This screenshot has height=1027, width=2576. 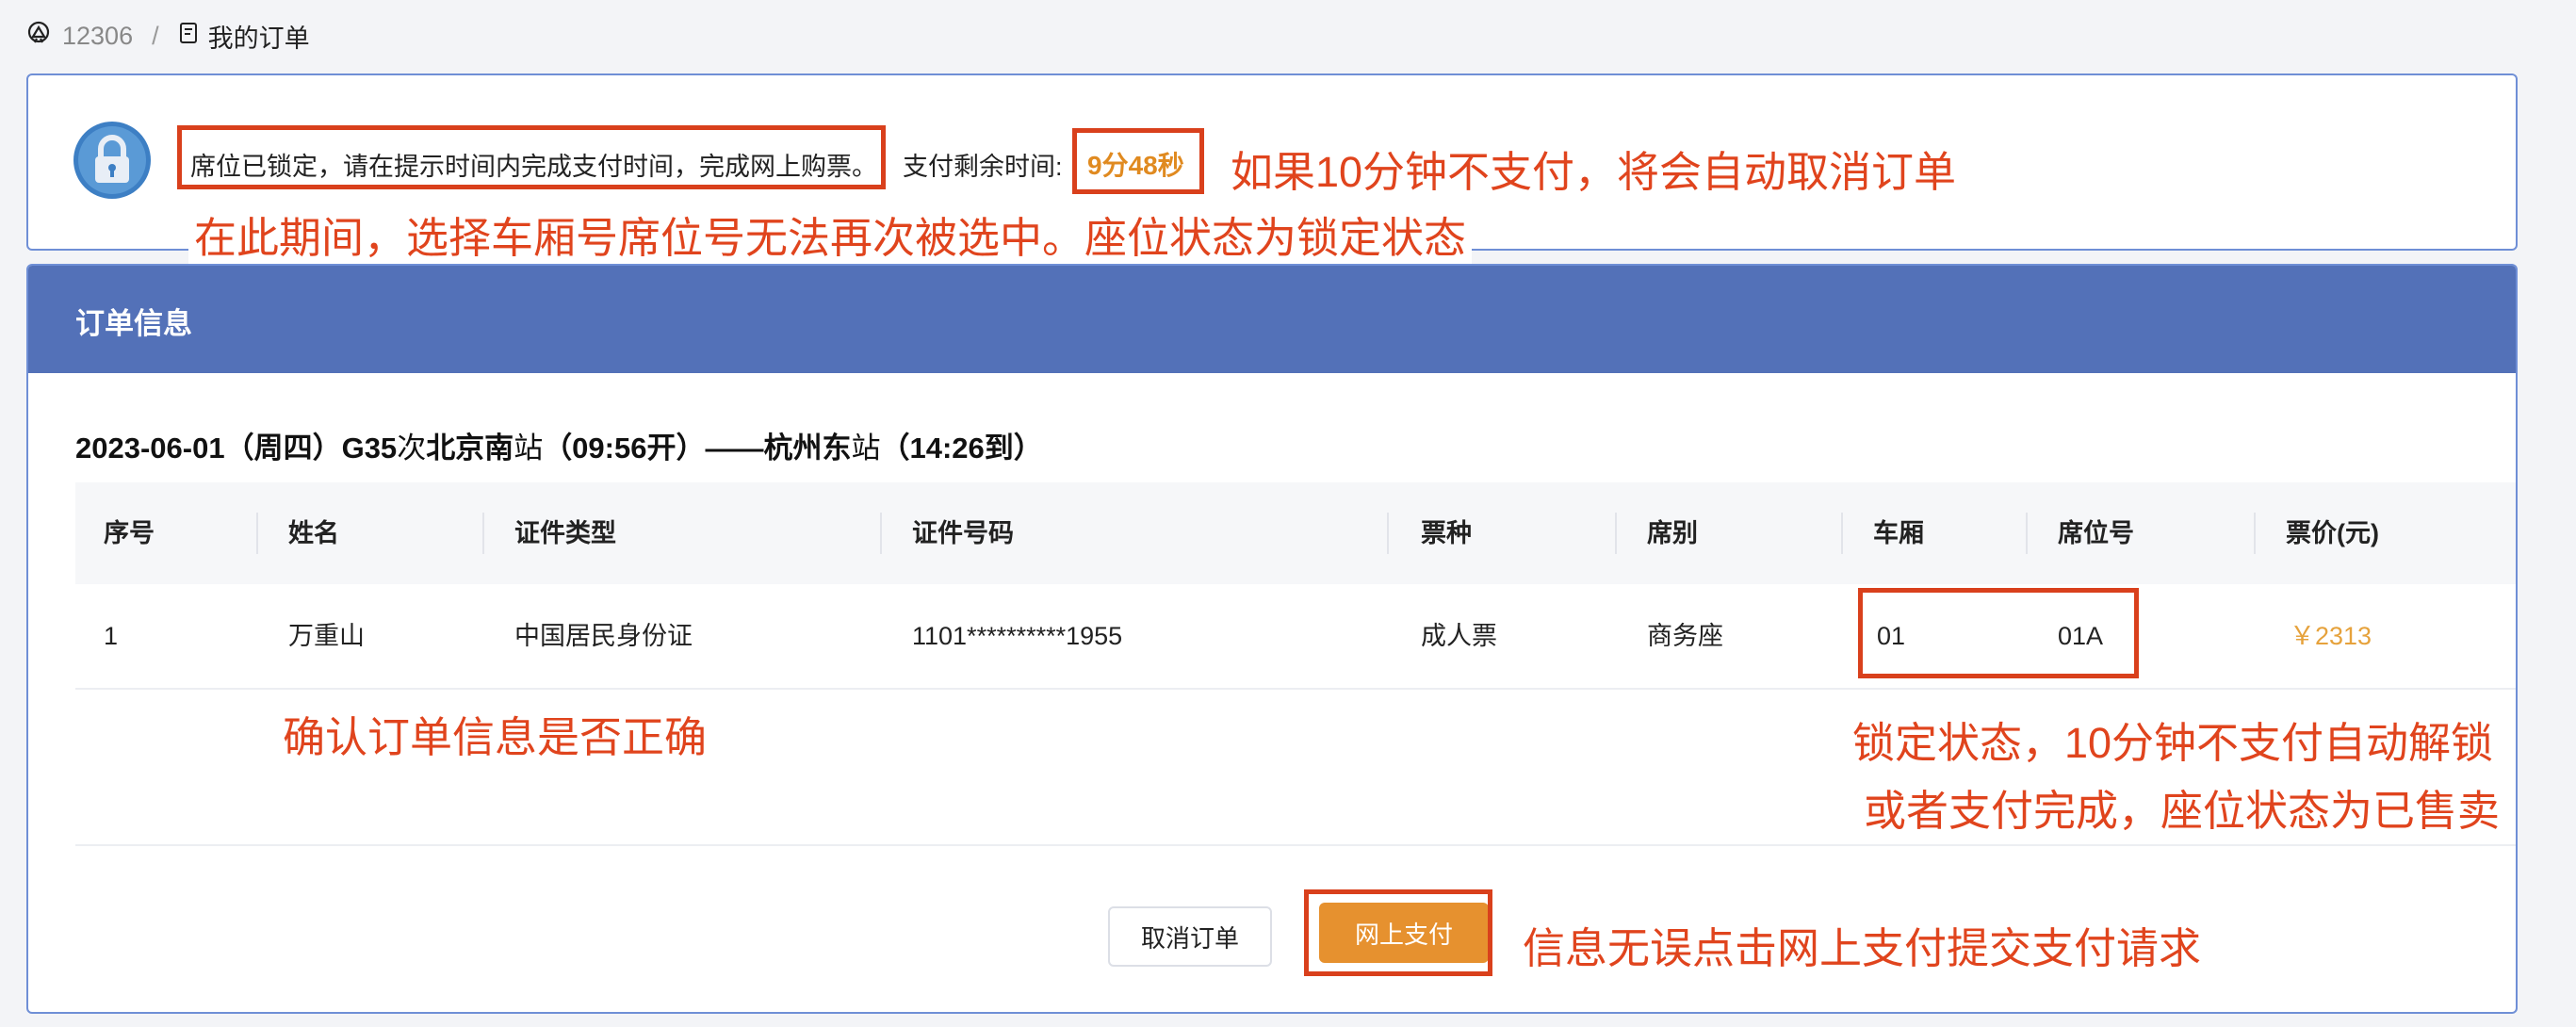 I want to click on order-title: 订单信息, so click(x=133, y=323).